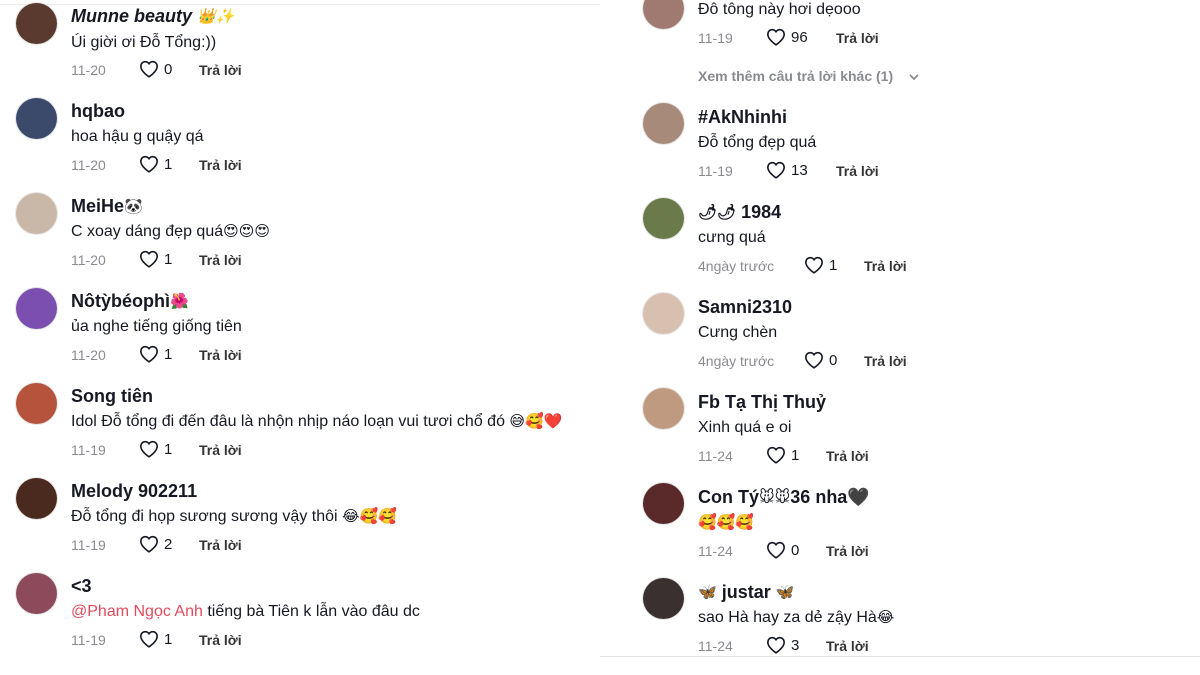  What do you see at coordinates (745, 427) in the screenshot?
I see `comment-text: Xinh quá e oi` at bounding box center [745, 427].